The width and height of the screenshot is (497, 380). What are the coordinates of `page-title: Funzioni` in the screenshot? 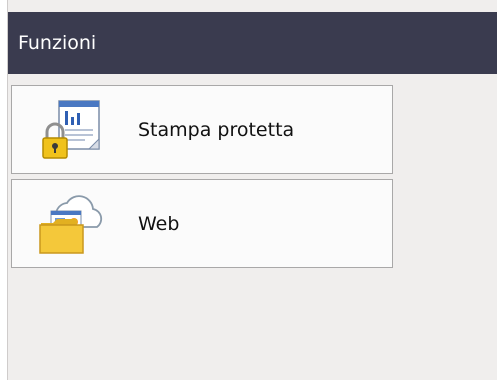 It's located at (57, 43).